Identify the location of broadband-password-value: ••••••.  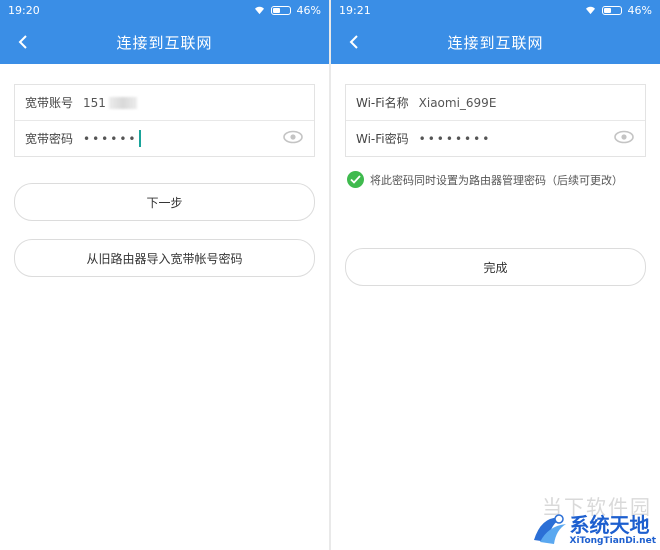
(110, 138).